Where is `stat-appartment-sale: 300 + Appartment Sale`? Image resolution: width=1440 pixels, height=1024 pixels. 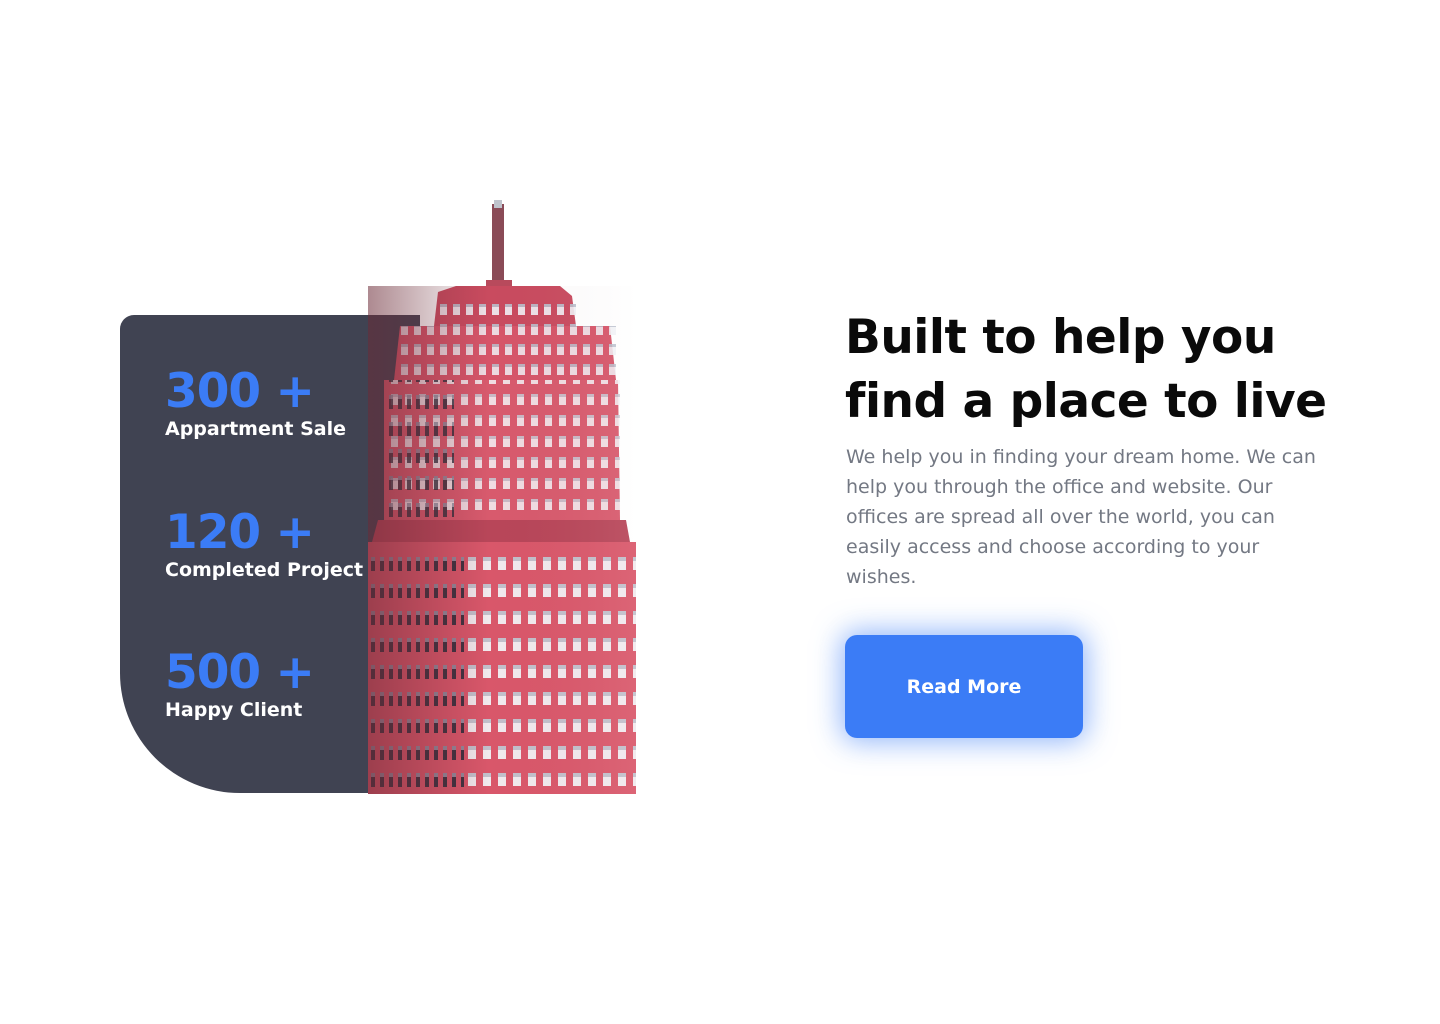 stat-appartment-sale: 300 + Appartment Sale is located at coordinates (255, 404).